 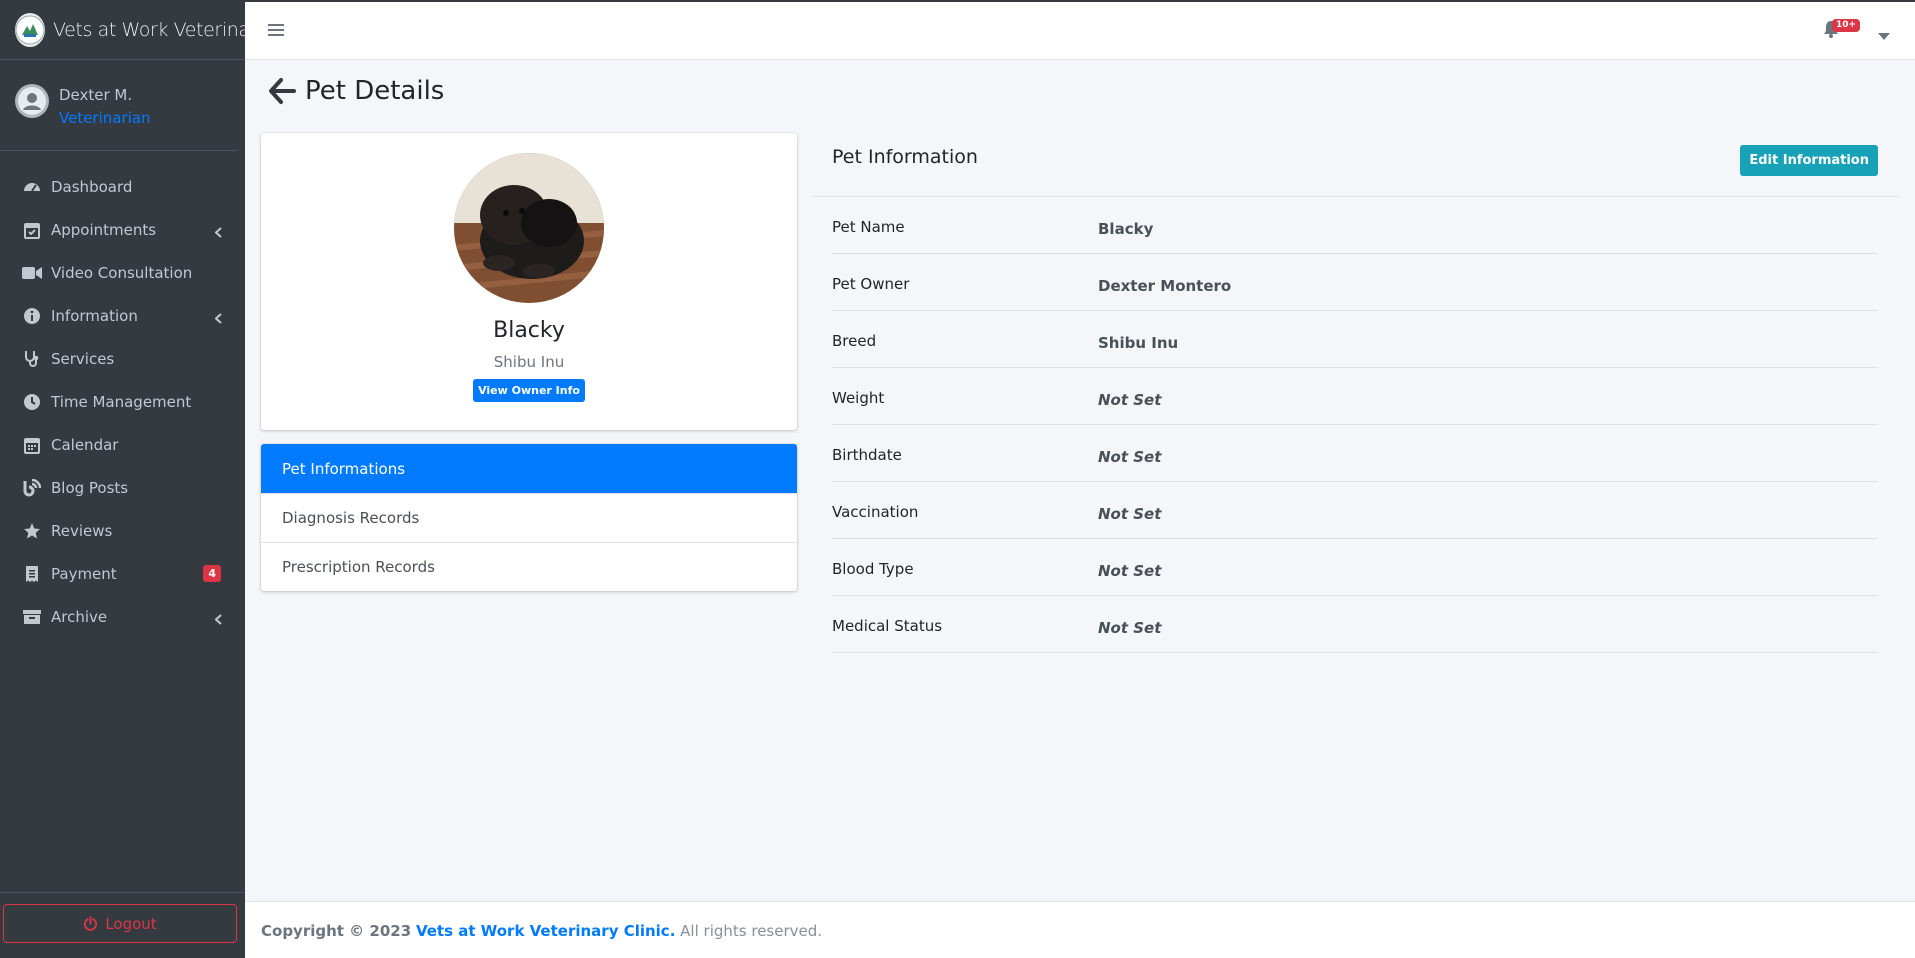 I want to click on info-value: Shibu Inu, so click(x=1138, y=343).